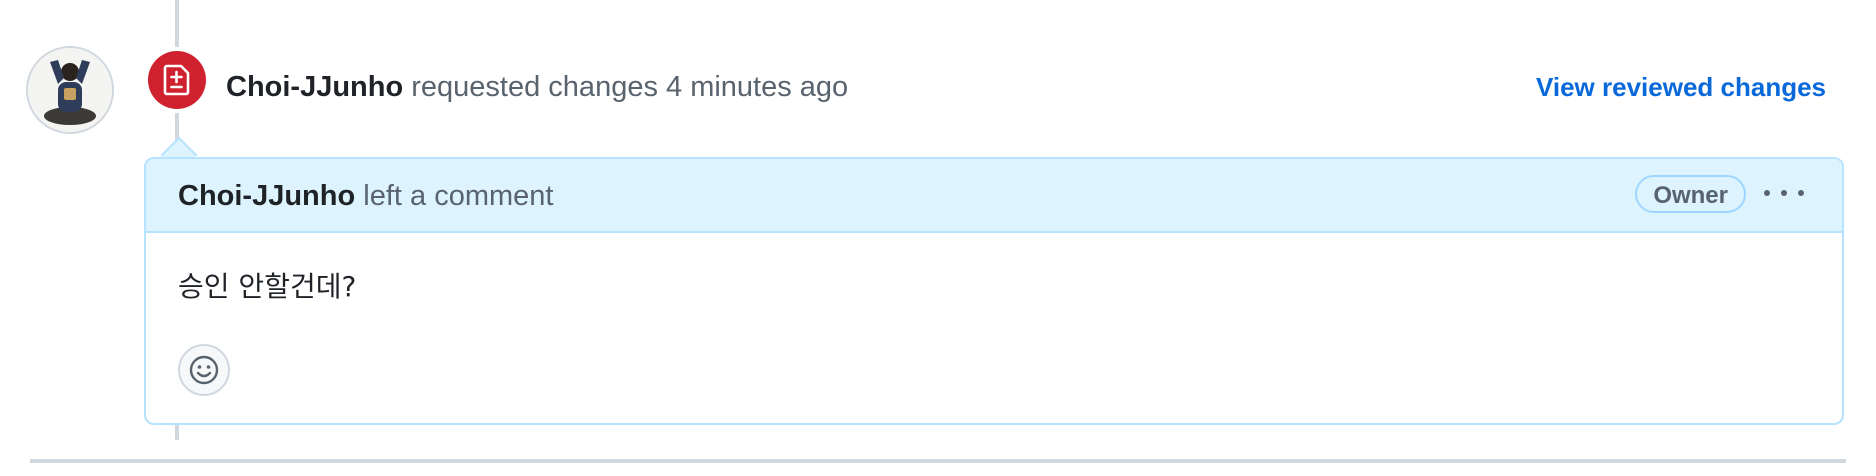 The height and width of the screenshot is (476, 1876). Describe the element at coordinates (534, 87) in the screenshot. I see `review-action: requested changes` at that location.